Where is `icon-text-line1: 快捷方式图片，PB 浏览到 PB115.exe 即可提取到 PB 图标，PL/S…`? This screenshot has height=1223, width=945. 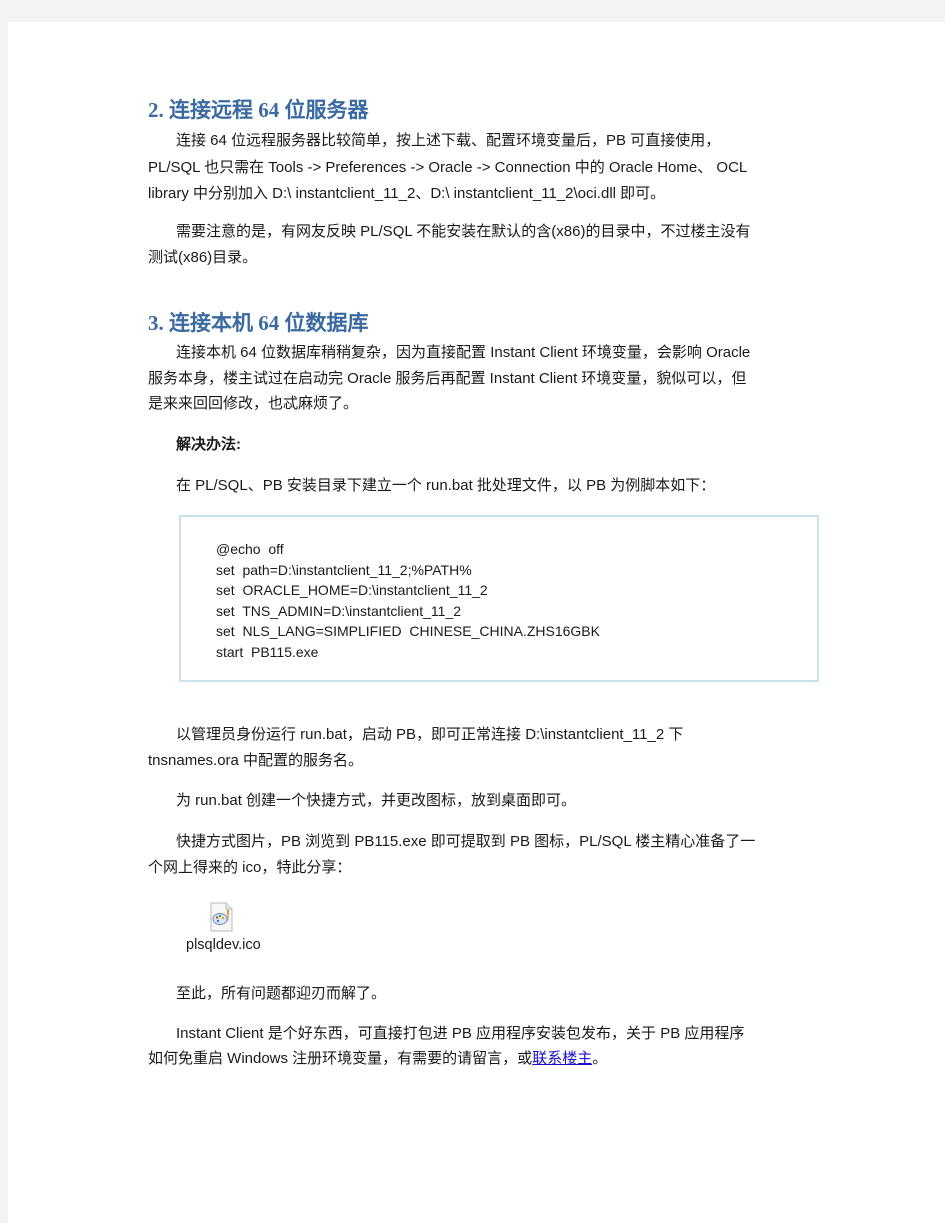
icon-text-line1: 快捷方式图片，PB 浏览到 PB115.exe 即可提取到 PB 图标，PL/S… is located at coordinates (466, 841).